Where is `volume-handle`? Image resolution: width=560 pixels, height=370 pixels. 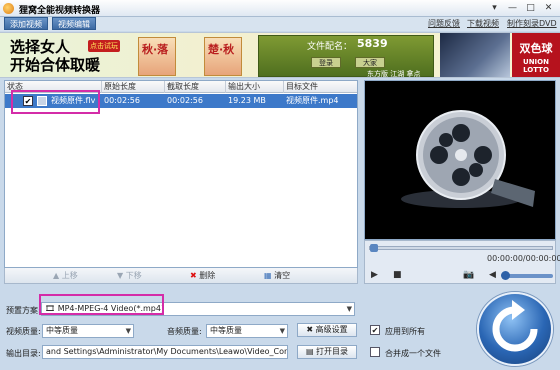 volume-handle is located at coordinates (505, 275).